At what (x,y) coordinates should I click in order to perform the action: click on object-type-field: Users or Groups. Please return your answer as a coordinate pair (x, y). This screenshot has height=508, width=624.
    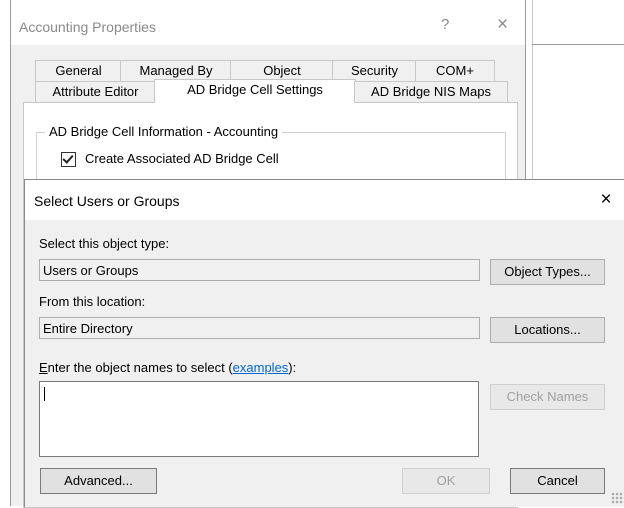
    Looking at the image, I should click on (259, 270).